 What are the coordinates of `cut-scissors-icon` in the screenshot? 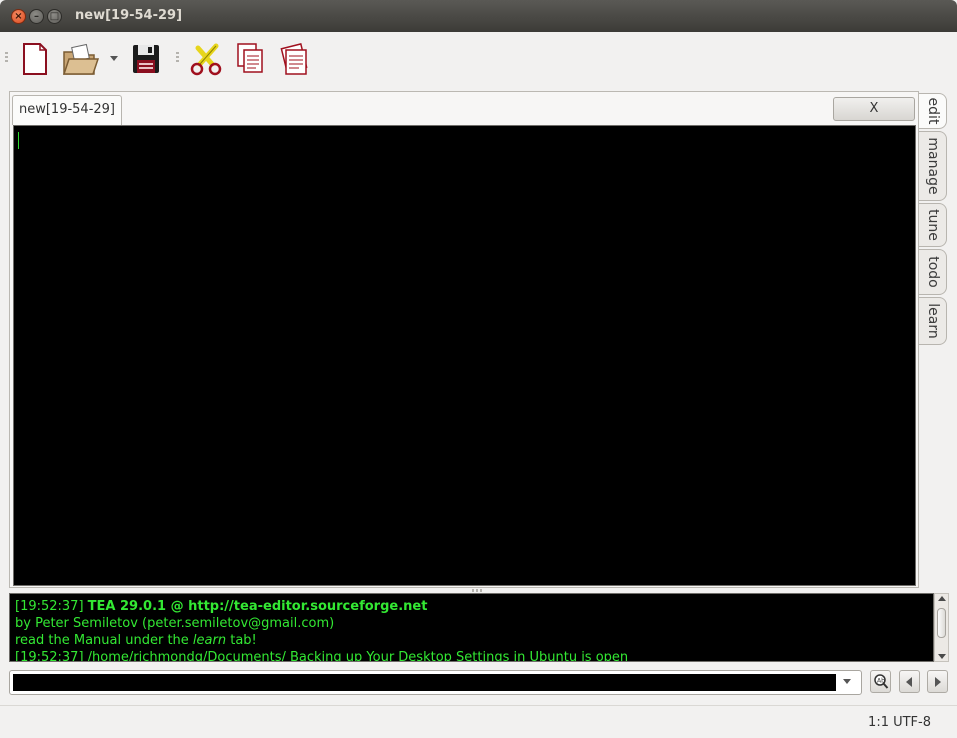 It's located at (206, 59).